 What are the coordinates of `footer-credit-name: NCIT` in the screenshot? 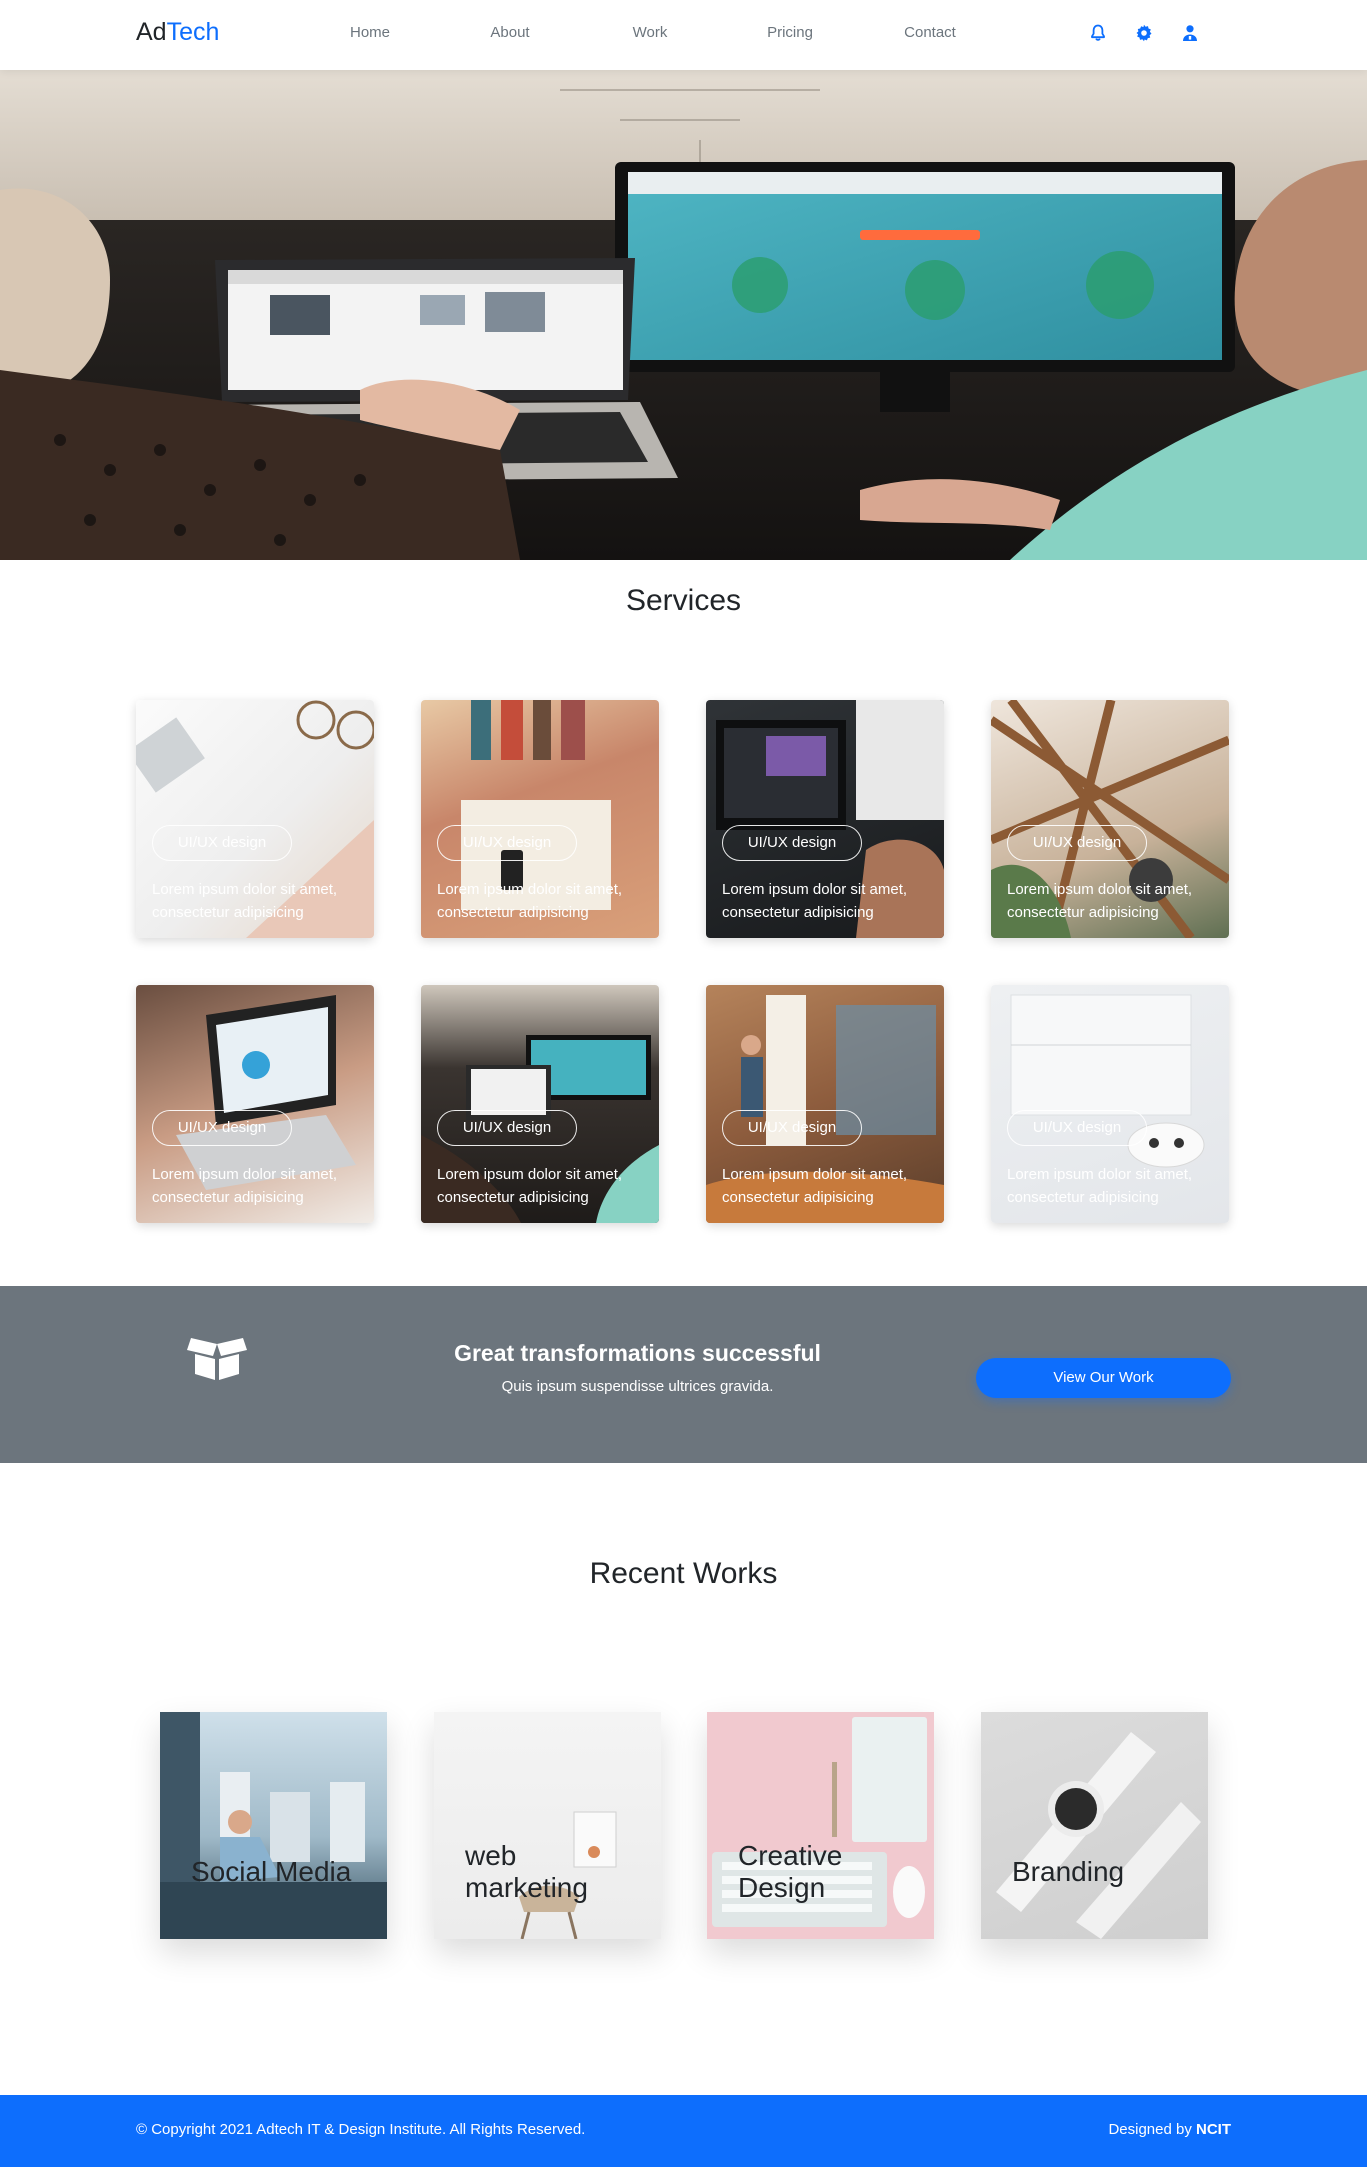 It's located at (1213, 2129).